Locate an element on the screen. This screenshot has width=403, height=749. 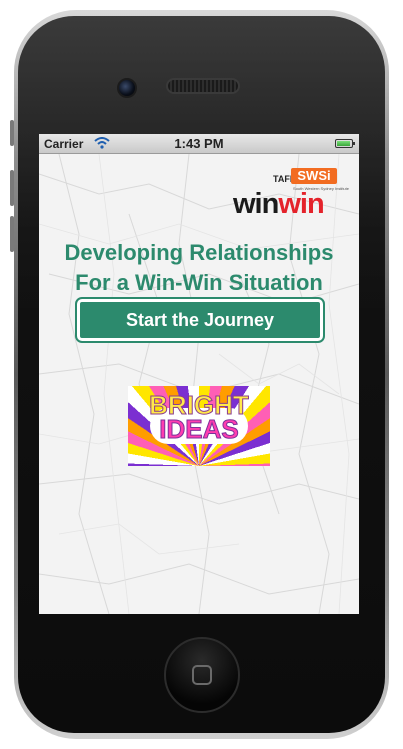
winwin-wordmark: winwin is located at coordinates (279, 204).